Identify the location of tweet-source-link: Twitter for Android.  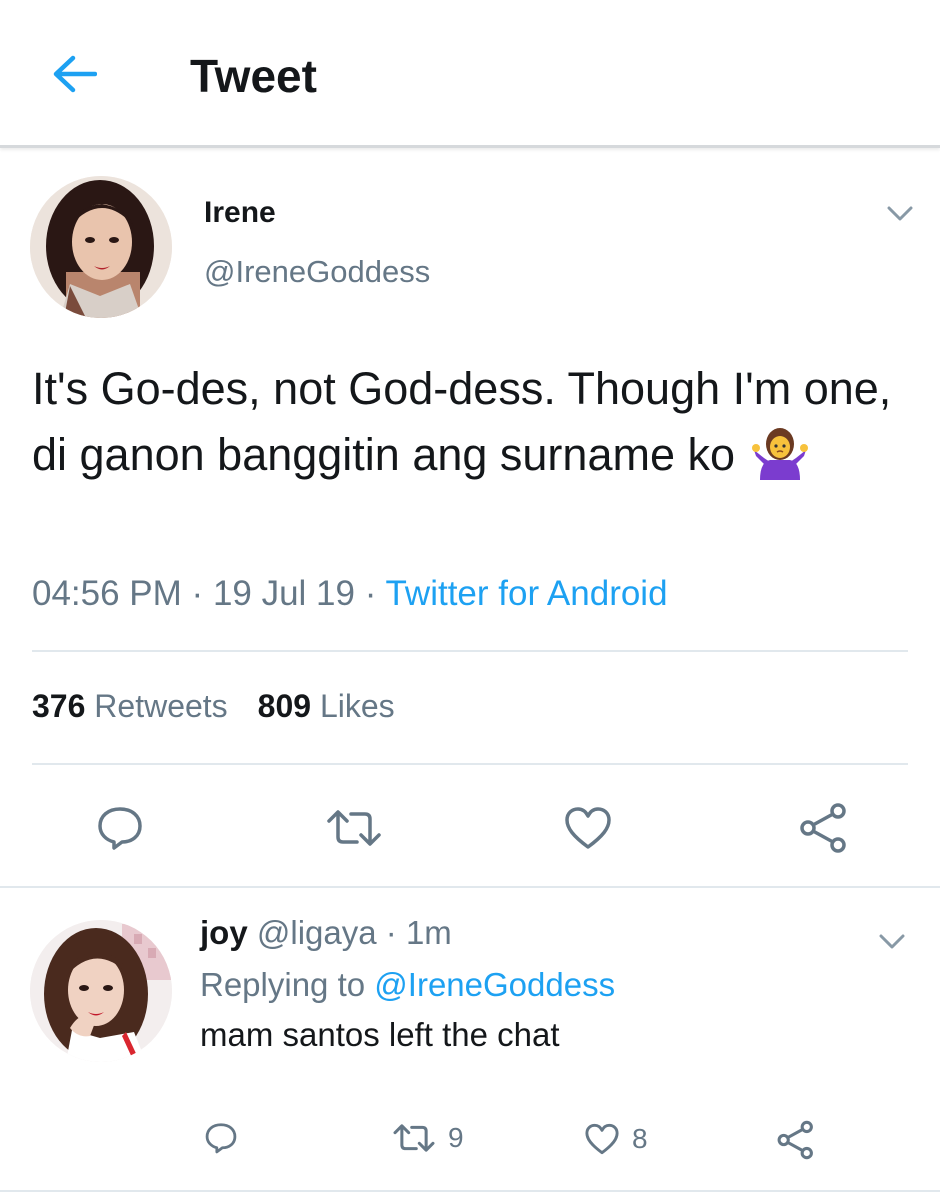
(526, 593).